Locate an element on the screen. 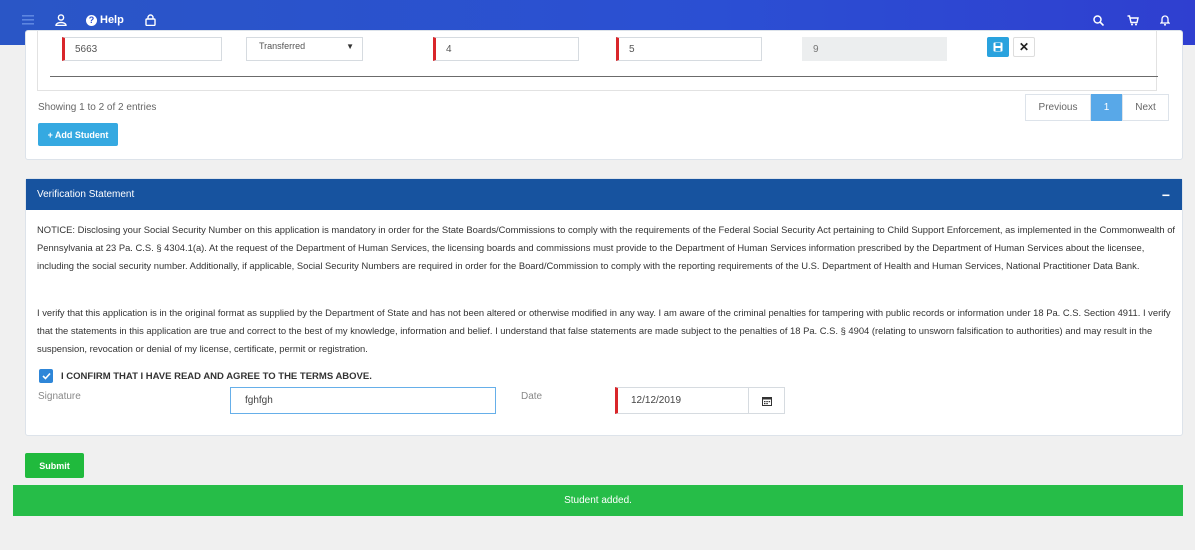 This screenshot has width=1195, height=550. student-field-total: 9 is located at coordinates (874, 49).